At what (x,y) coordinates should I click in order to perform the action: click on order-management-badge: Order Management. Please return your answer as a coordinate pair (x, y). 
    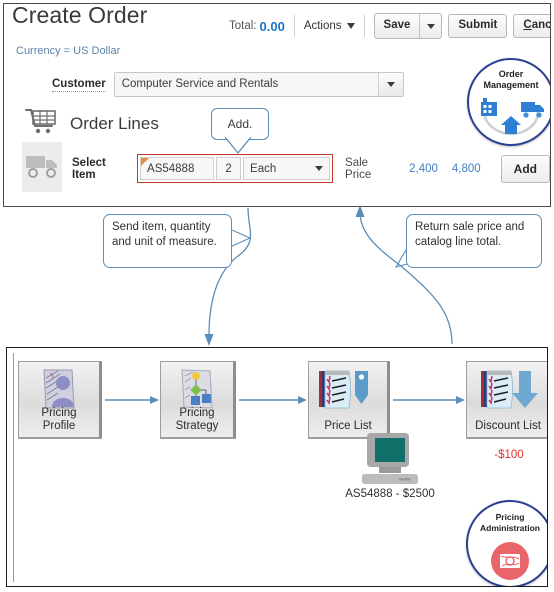
    Looking at the image, I should click on (508, 102).